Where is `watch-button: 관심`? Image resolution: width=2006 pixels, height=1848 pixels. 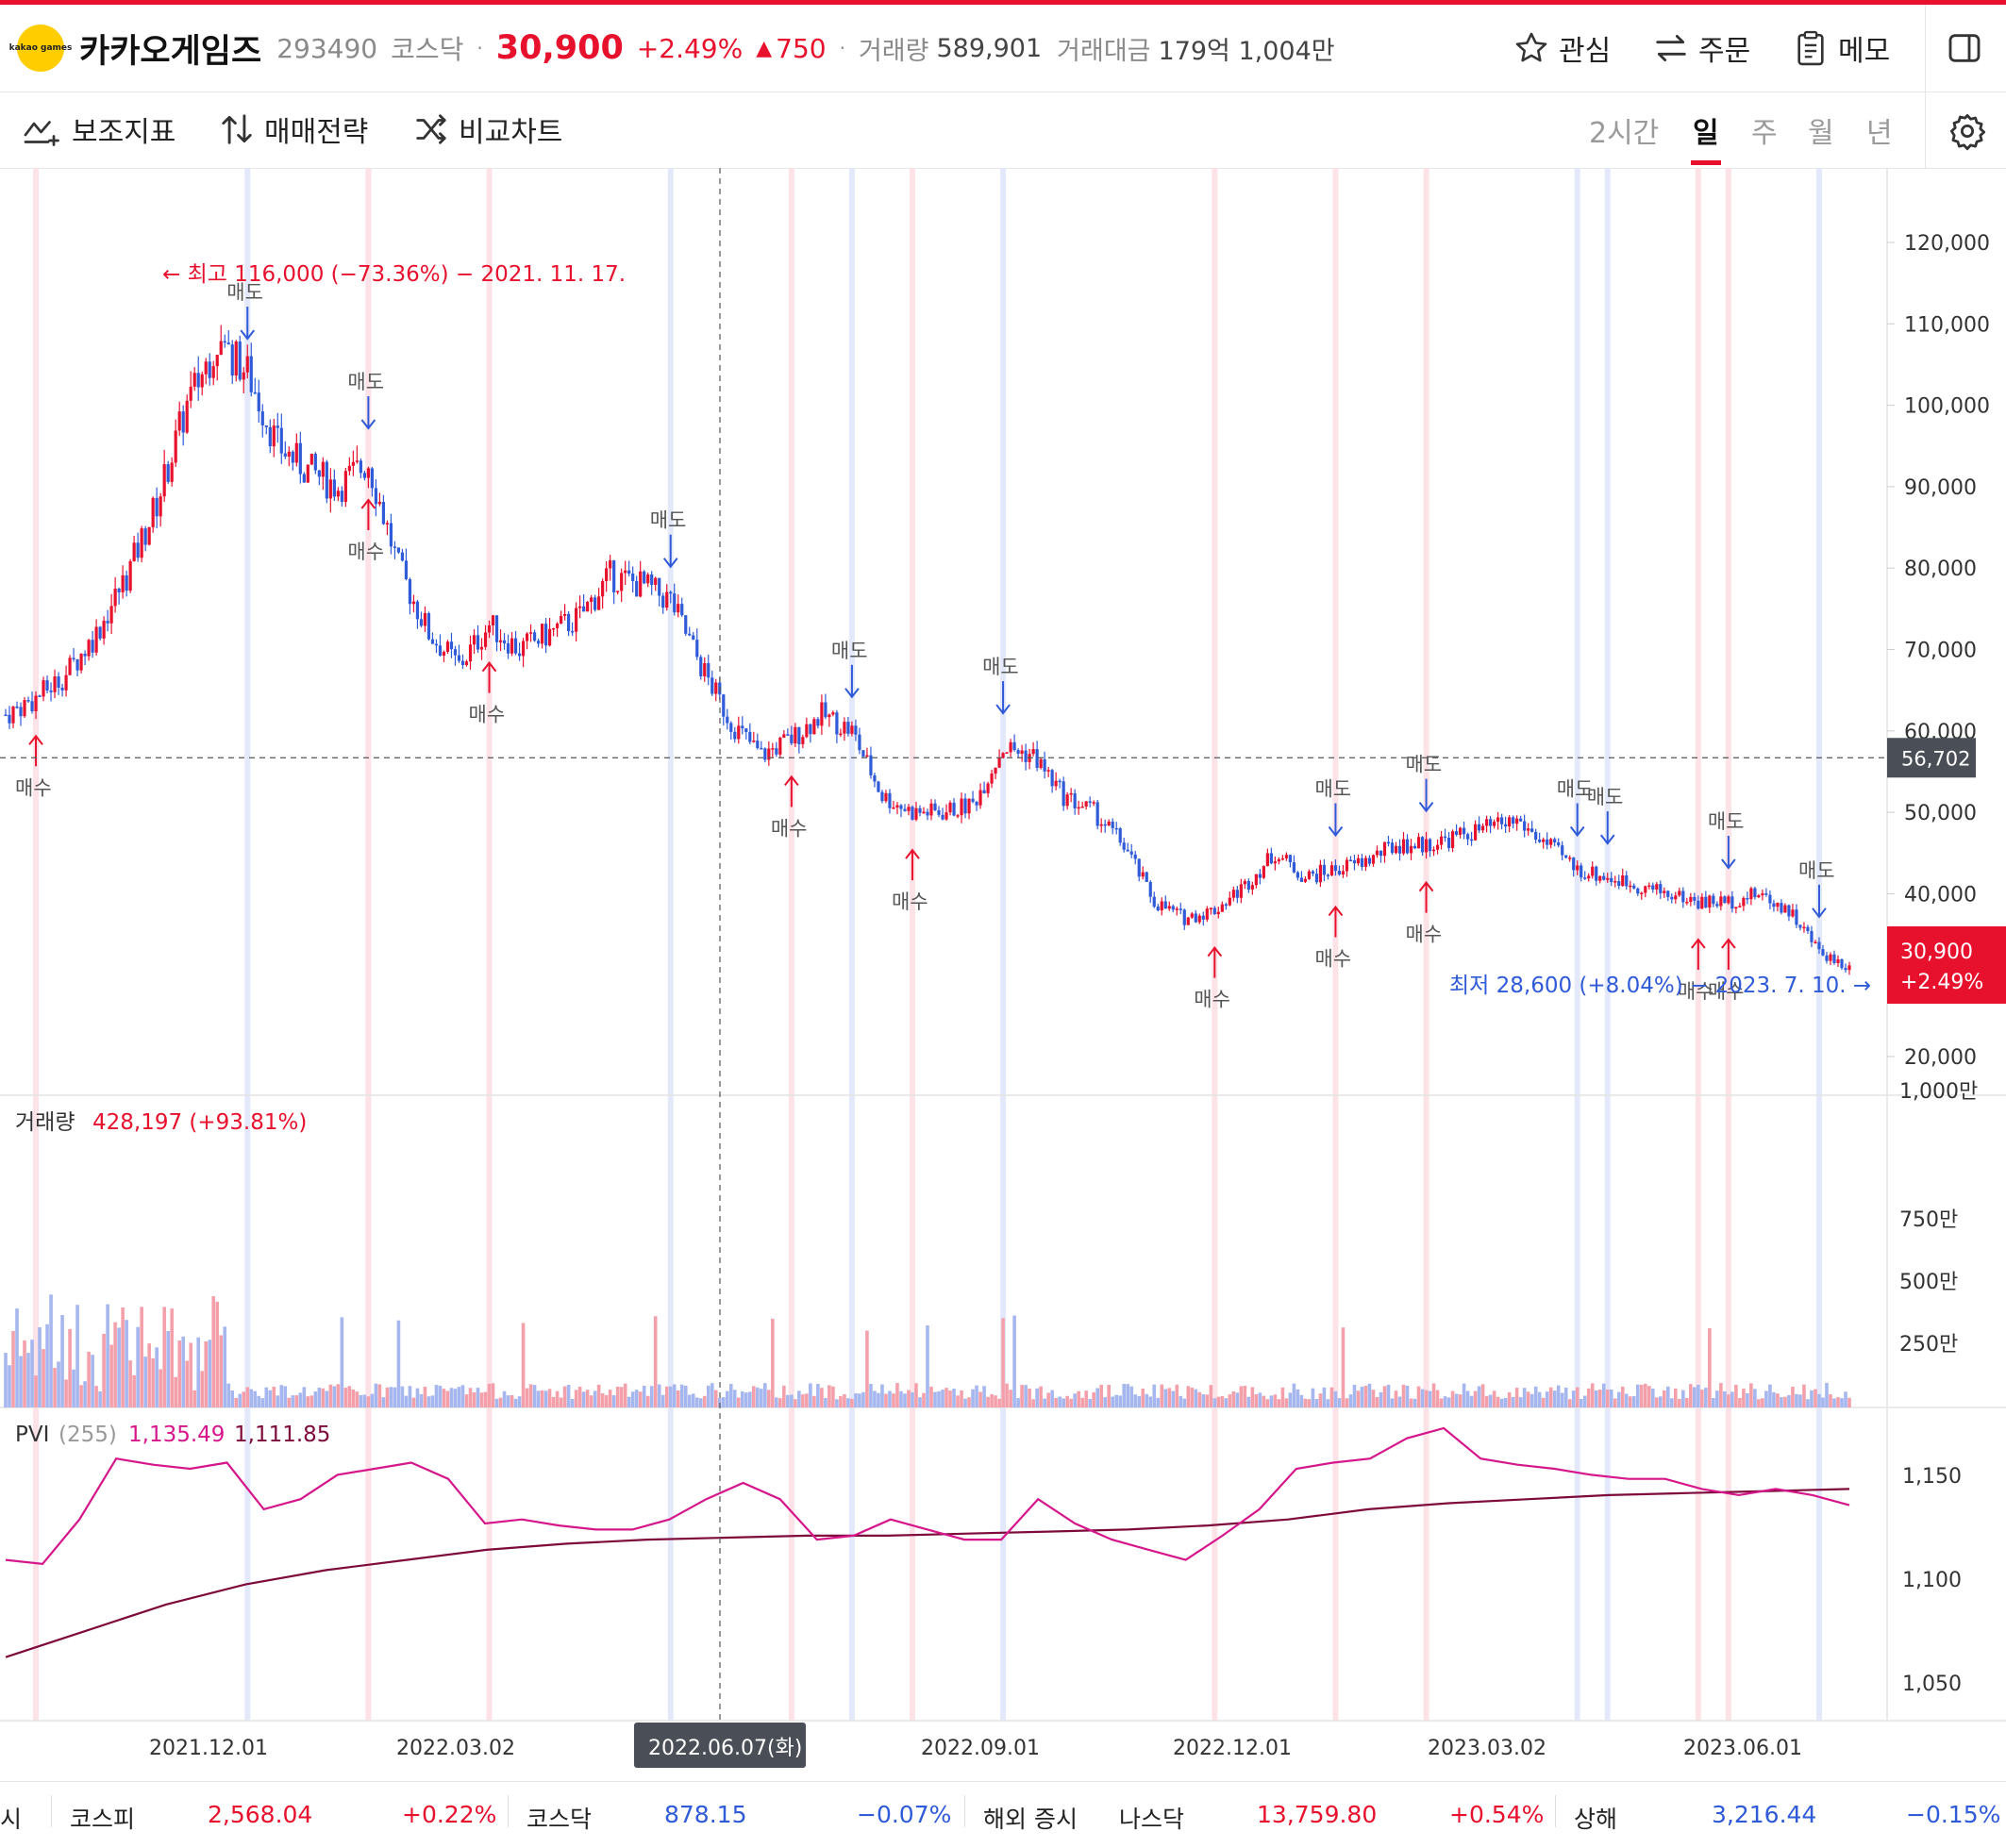 watch-button: 관심 is located at coordinates (1562, 48).